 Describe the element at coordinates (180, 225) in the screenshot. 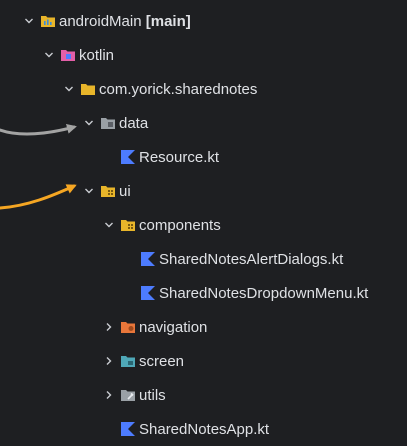

I see `tree-node-label: components` at that location.